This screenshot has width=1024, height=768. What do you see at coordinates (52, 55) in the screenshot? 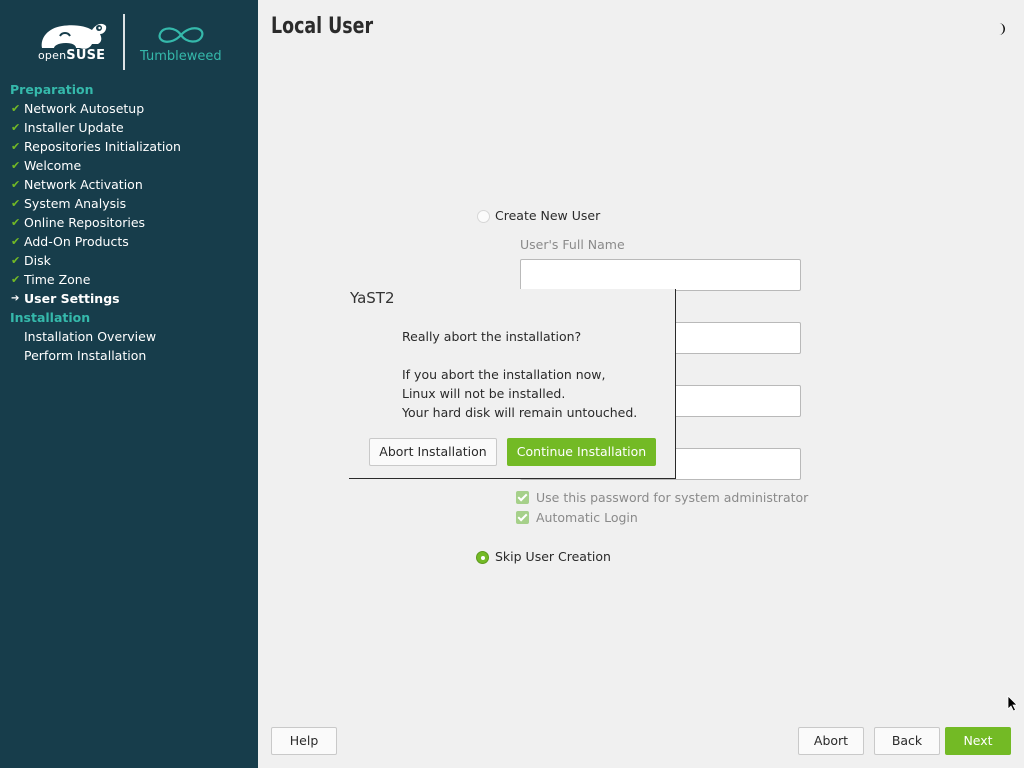
I see `opensuse-prefix: open` at bounding box center [52, 55].